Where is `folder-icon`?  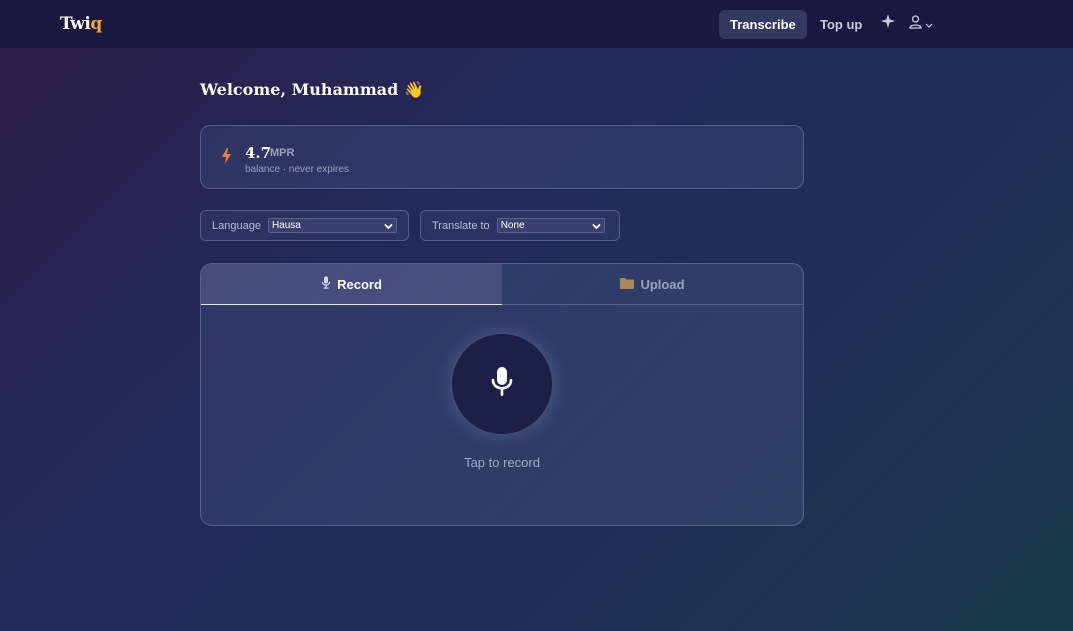
folder-icon is located at coordinates (627, 284).